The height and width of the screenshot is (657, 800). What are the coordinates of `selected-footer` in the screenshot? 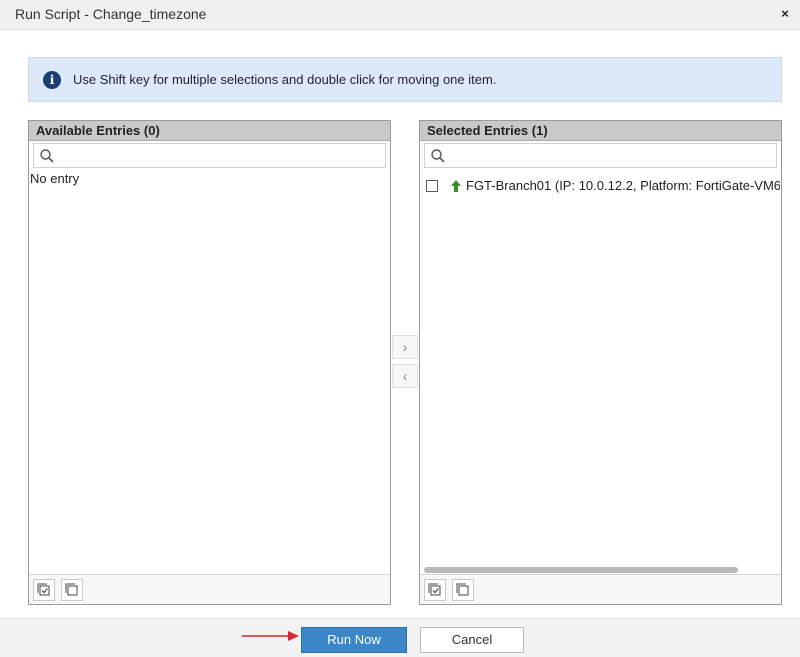 It's located at (600, 589).